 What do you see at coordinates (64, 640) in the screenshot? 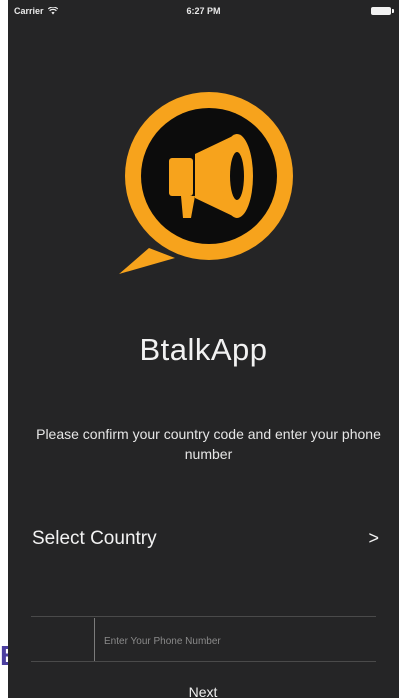
I see `country-code-field` at bounding box center [64, 640].